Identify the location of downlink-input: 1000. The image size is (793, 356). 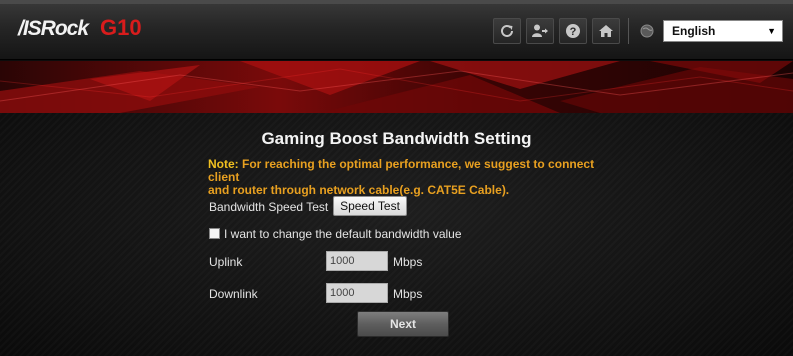
(357, 293).